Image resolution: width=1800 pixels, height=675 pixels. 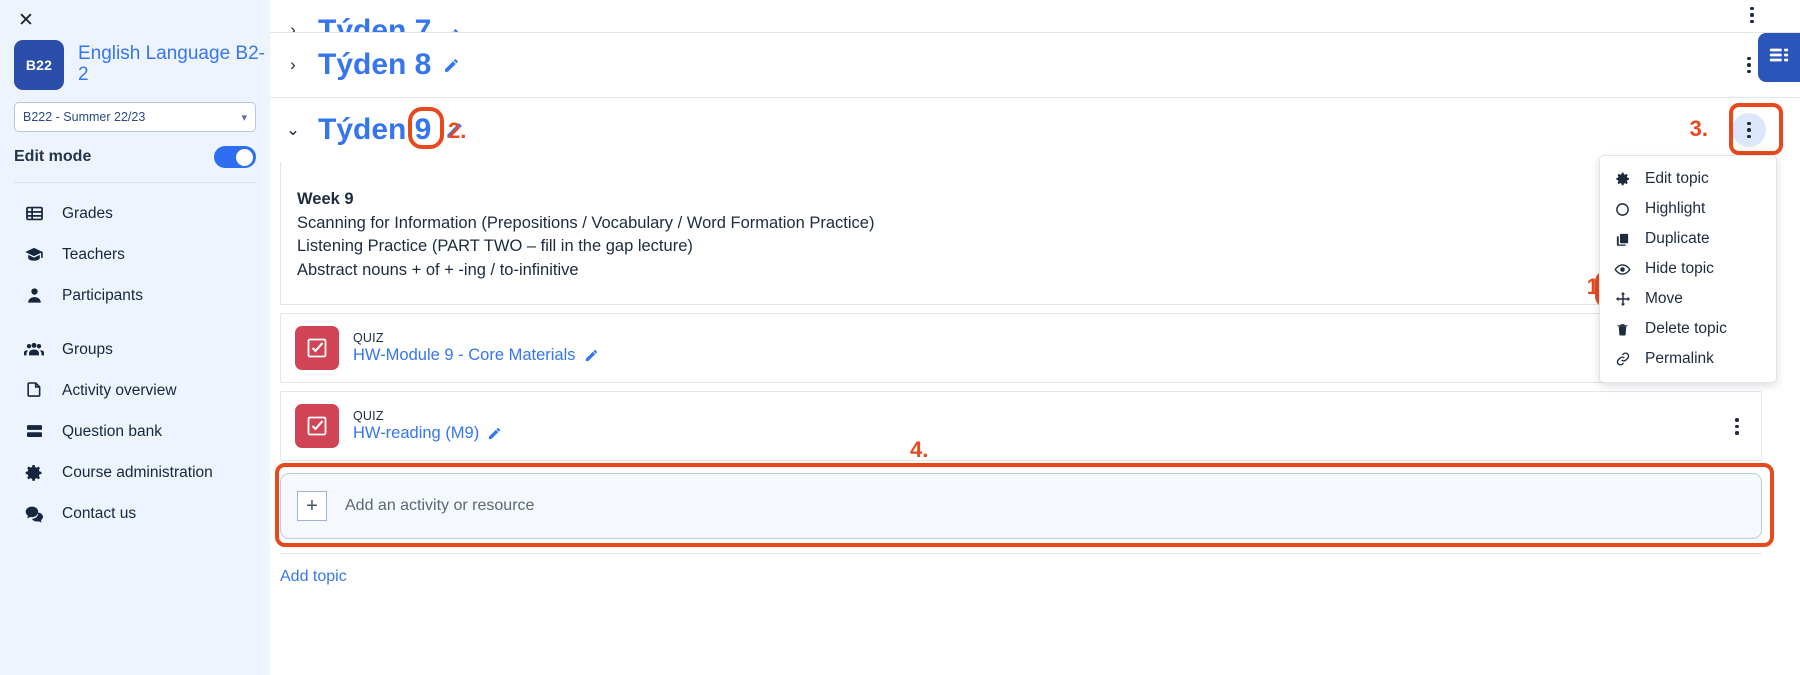 What do you see at coordinates (1622, 359) in the screenshot?
I see `link-icon` at bounding box center [1622, 359].